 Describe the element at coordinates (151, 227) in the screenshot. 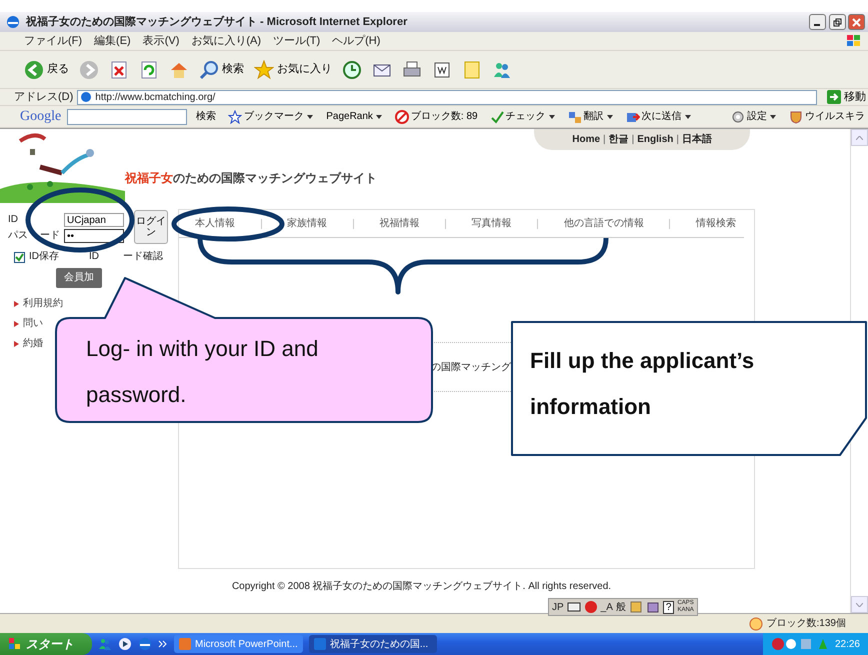

I see `login-button: ログイン` at that location.